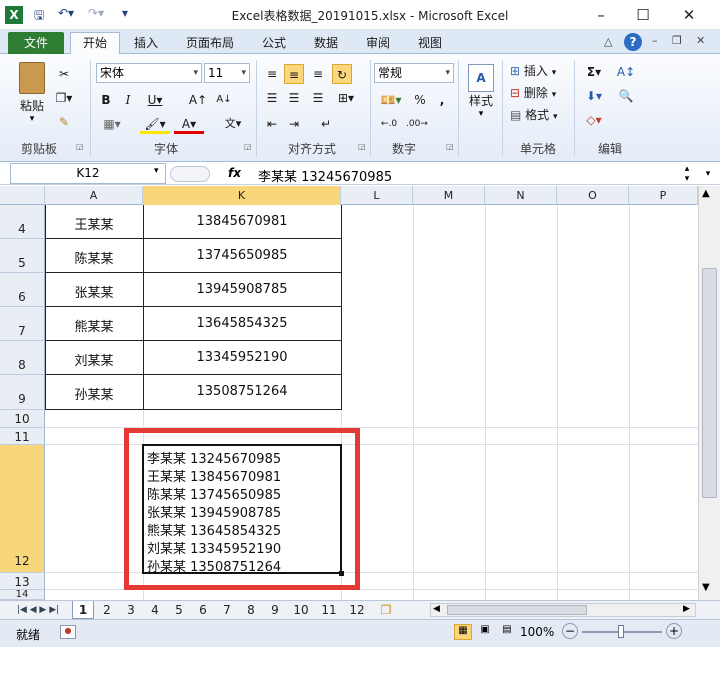 This screenshot has width=720, height=677. Describe the element at coordinates (242, 255) in the screenshot. I see `phone-cell: 13745650985` at that location.